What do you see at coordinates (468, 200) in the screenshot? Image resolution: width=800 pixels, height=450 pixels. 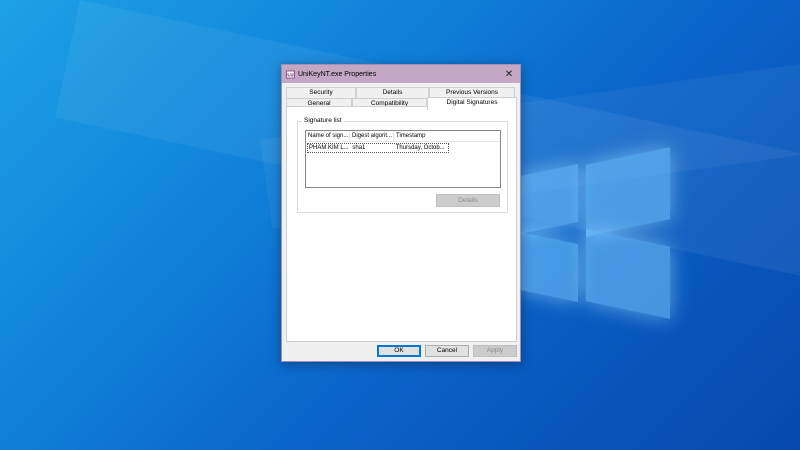 I see `details-button: Details` at bounding box center [468, 200].